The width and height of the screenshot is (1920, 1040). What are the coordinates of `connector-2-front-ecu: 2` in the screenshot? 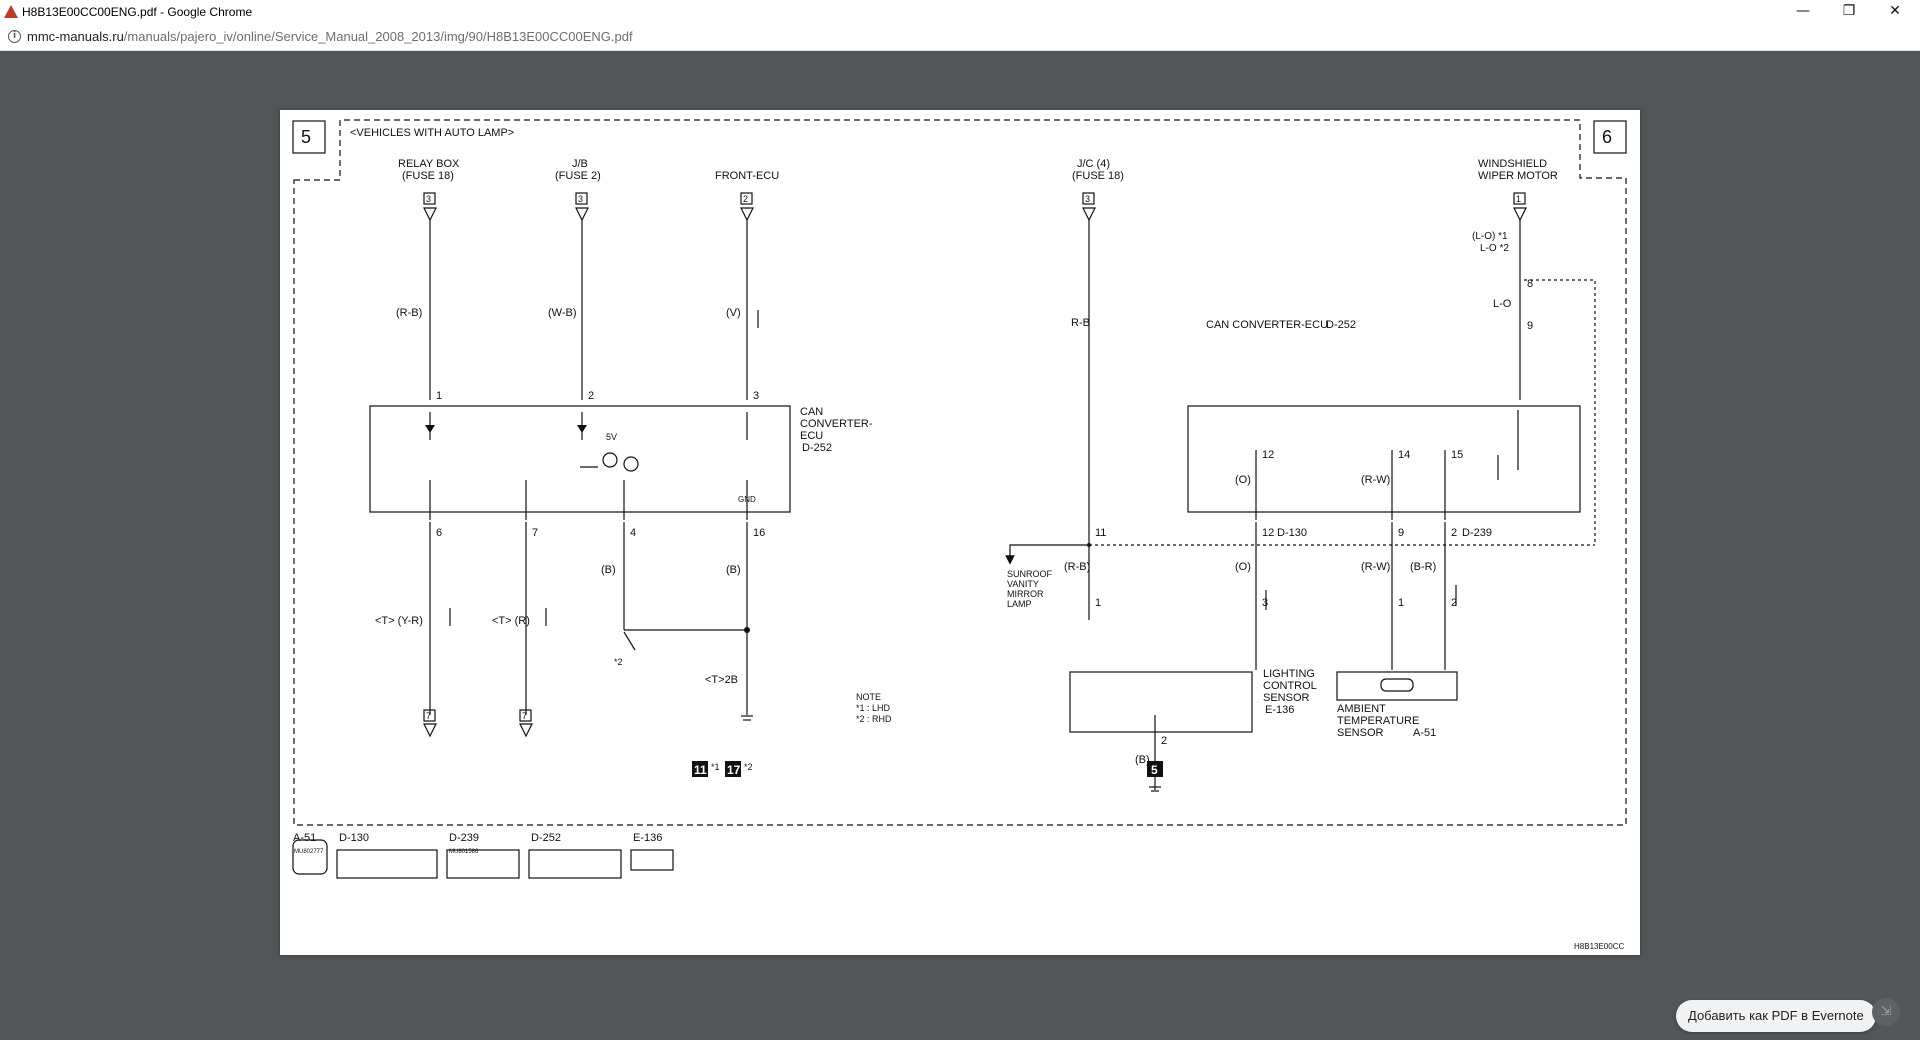 It's located at (745, 199).